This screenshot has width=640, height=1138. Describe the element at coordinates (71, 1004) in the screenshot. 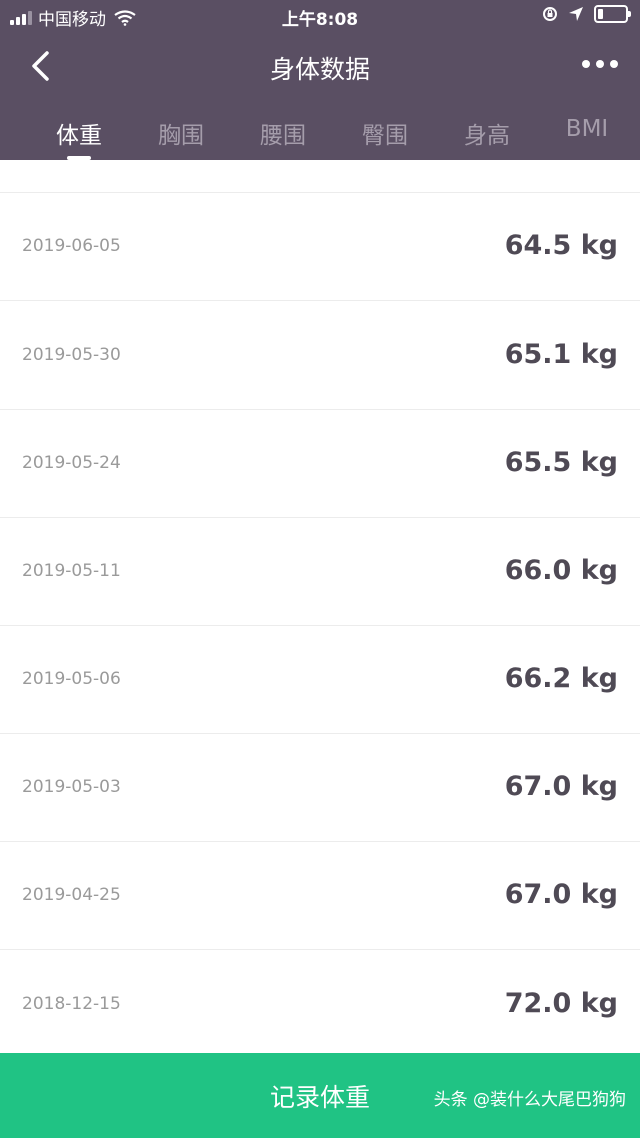

I see `record-date: 2018-12-15` at that location.